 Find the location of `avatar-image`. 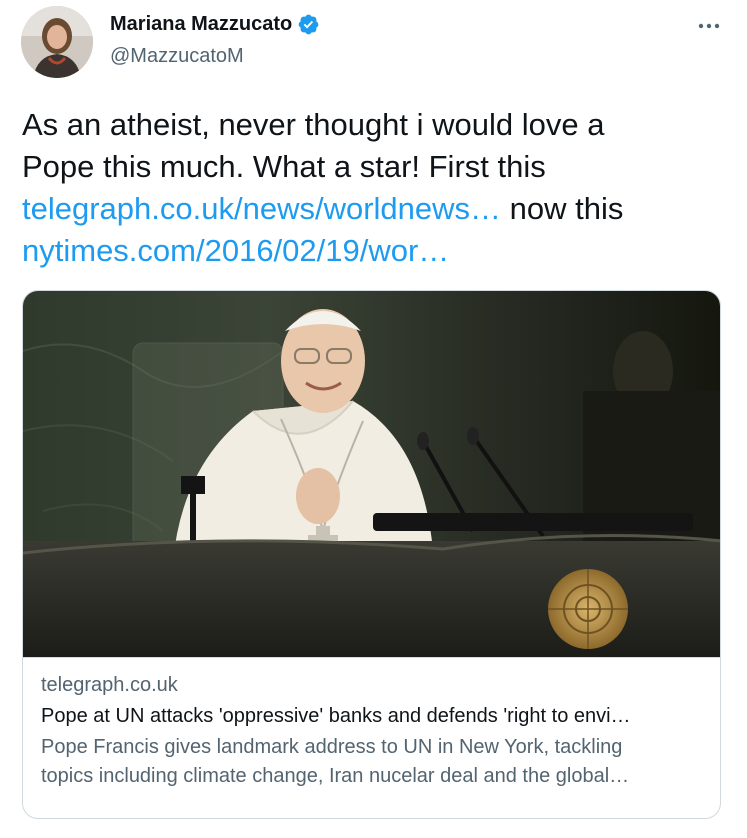

avatar-image is located at coordinates (57, 42).